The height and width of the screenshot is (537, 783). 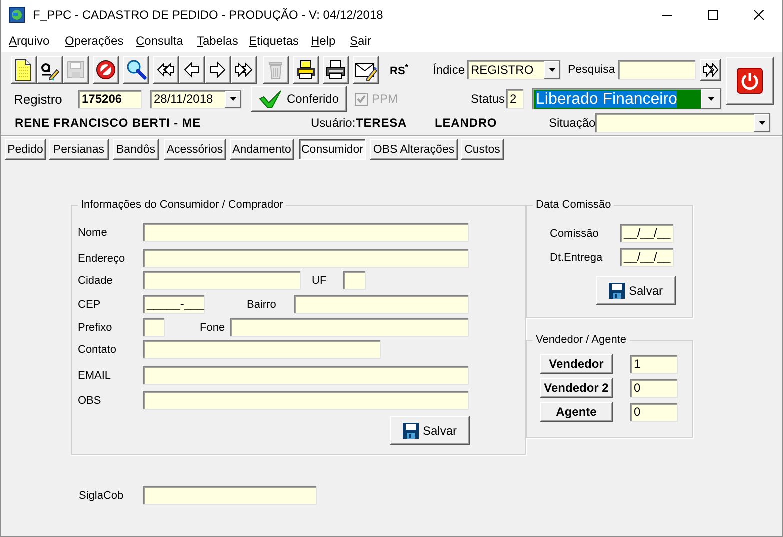 I want to click on power-button, so click(x=750, y=81).